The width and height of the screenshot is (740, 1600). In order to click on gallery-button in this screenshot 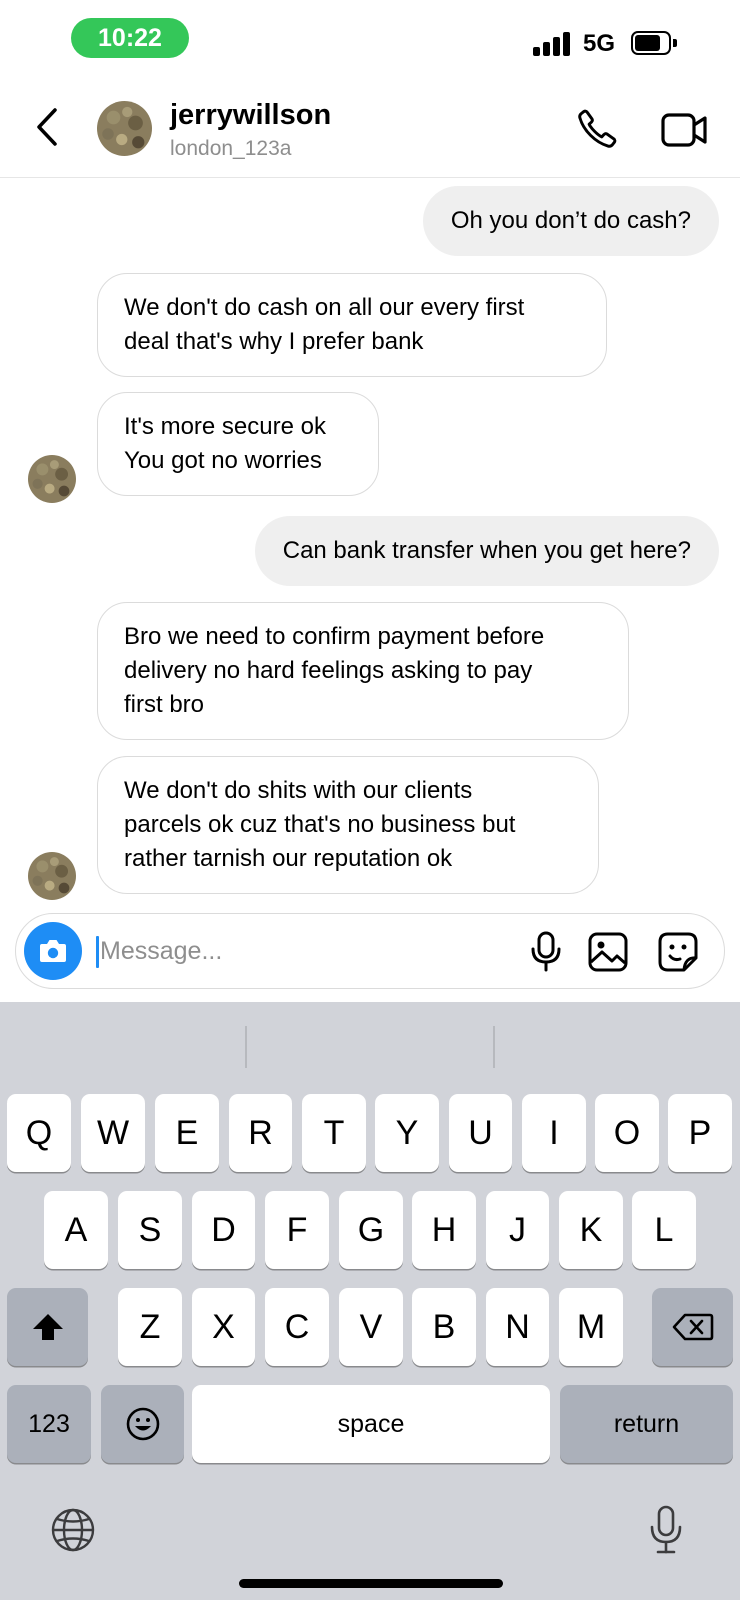, I will do `click(608, 952)`.